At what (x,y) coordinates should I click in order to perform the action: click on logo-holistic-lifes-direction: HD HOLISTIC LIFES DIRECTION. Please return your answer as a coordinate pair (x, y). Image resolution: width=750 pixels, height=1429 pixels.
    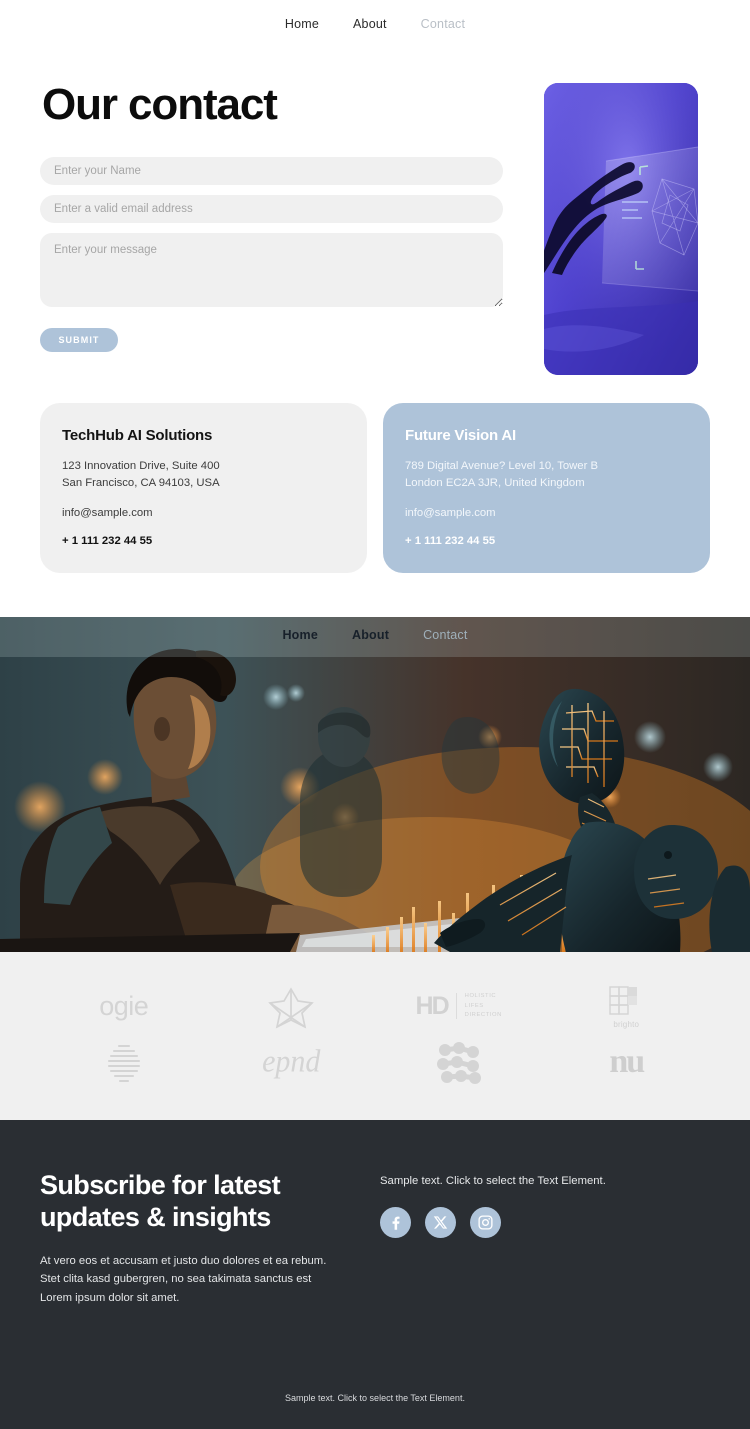
    Looking at the image, I should click on (459, 1006).